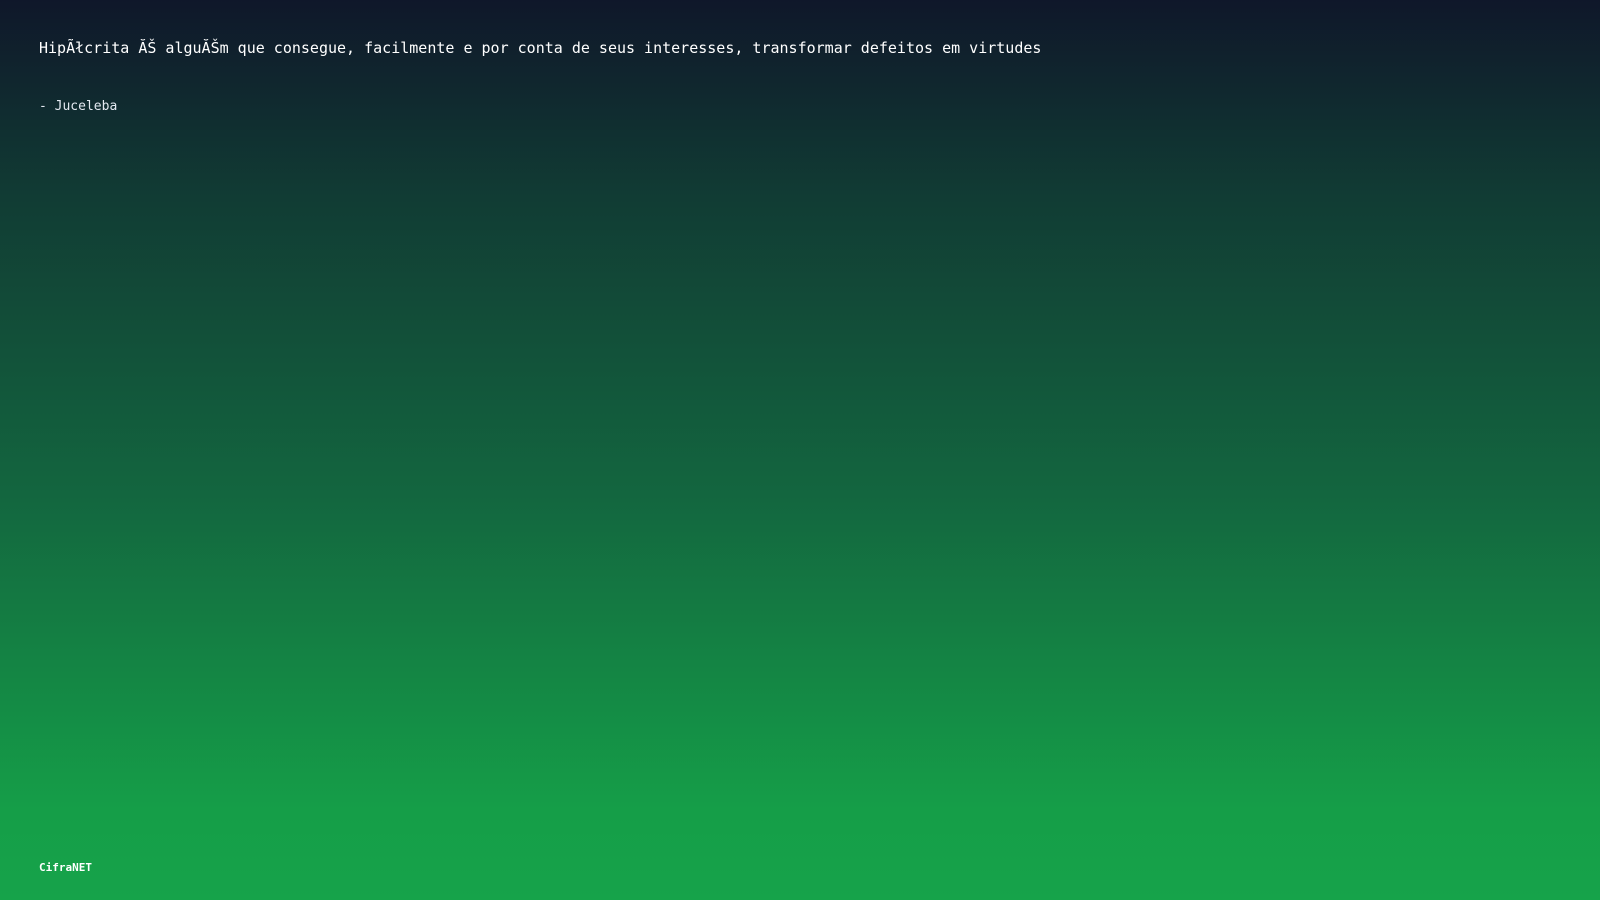 The width and height of the screenshot is (1600, 900). Describe the element at coordinates (65, 867) in the screenshot. I see `brand-name: CifraNET` at that location.